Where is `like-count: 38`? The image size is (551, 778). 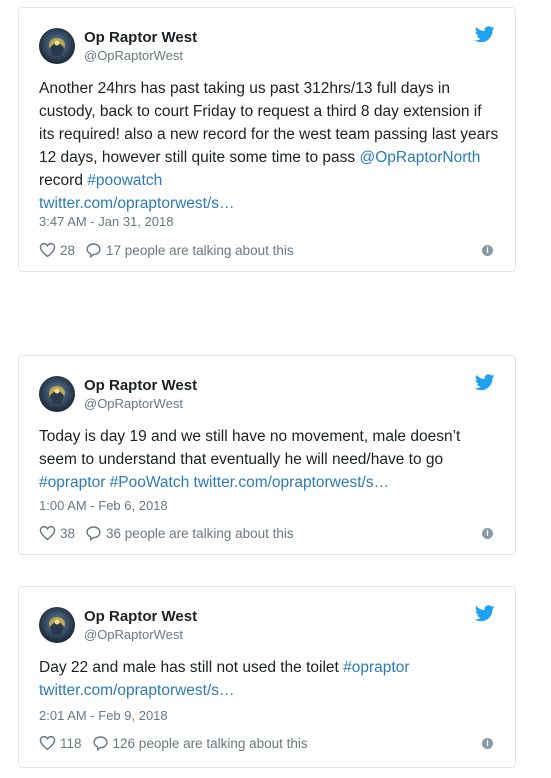 like-count: 38 is located at coordinates (68, 533).